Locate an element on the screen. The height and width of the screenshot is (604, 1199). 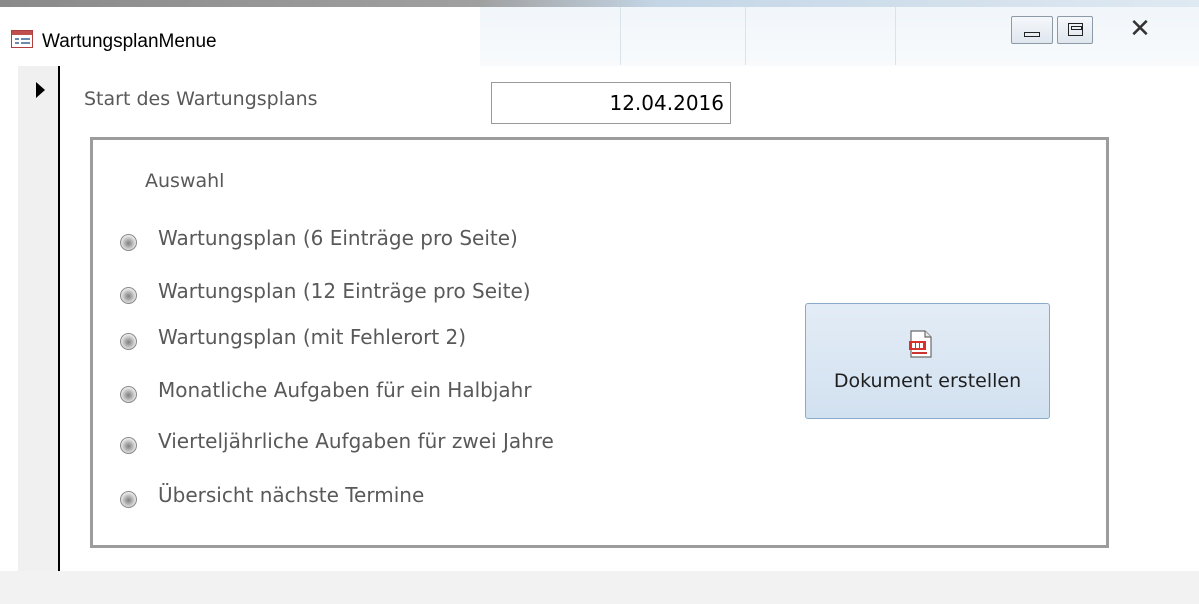
minimize-button is located at coordinates (1032, 30).